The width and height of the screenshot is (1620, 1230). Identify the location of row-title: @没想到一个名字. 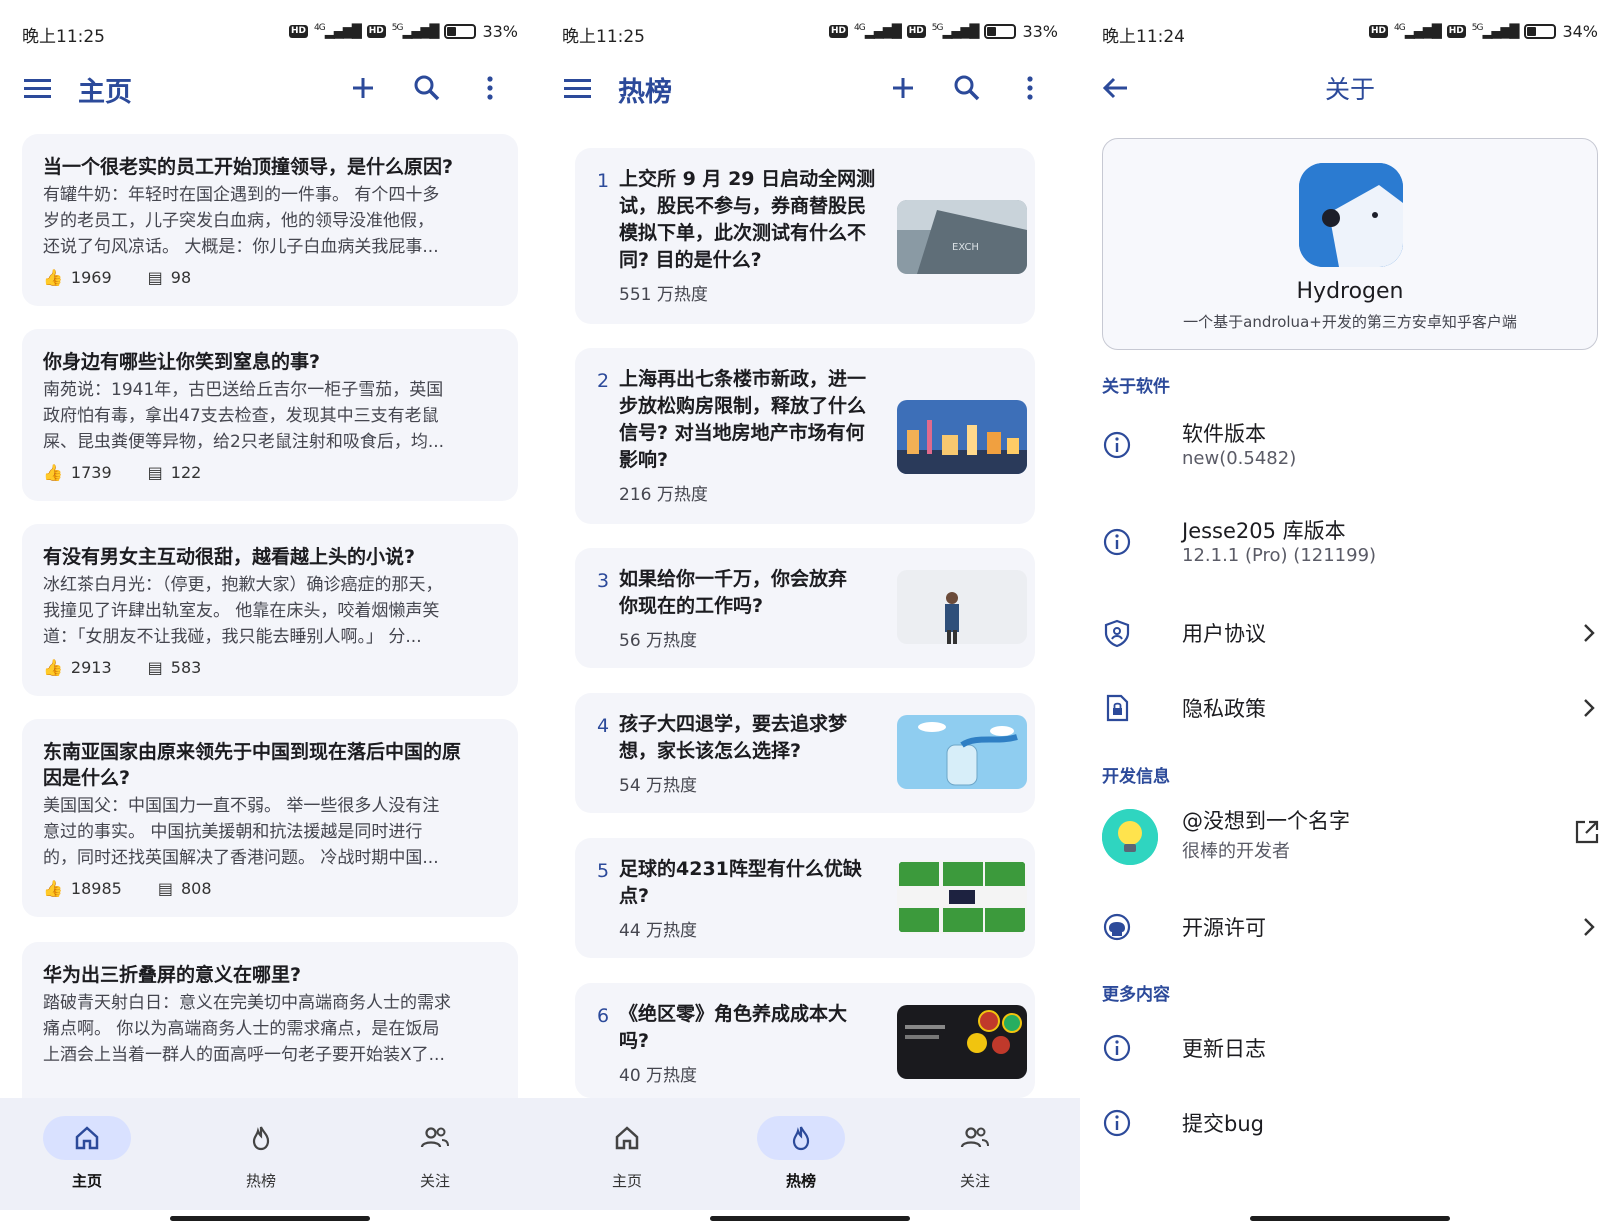
(1266, 821).